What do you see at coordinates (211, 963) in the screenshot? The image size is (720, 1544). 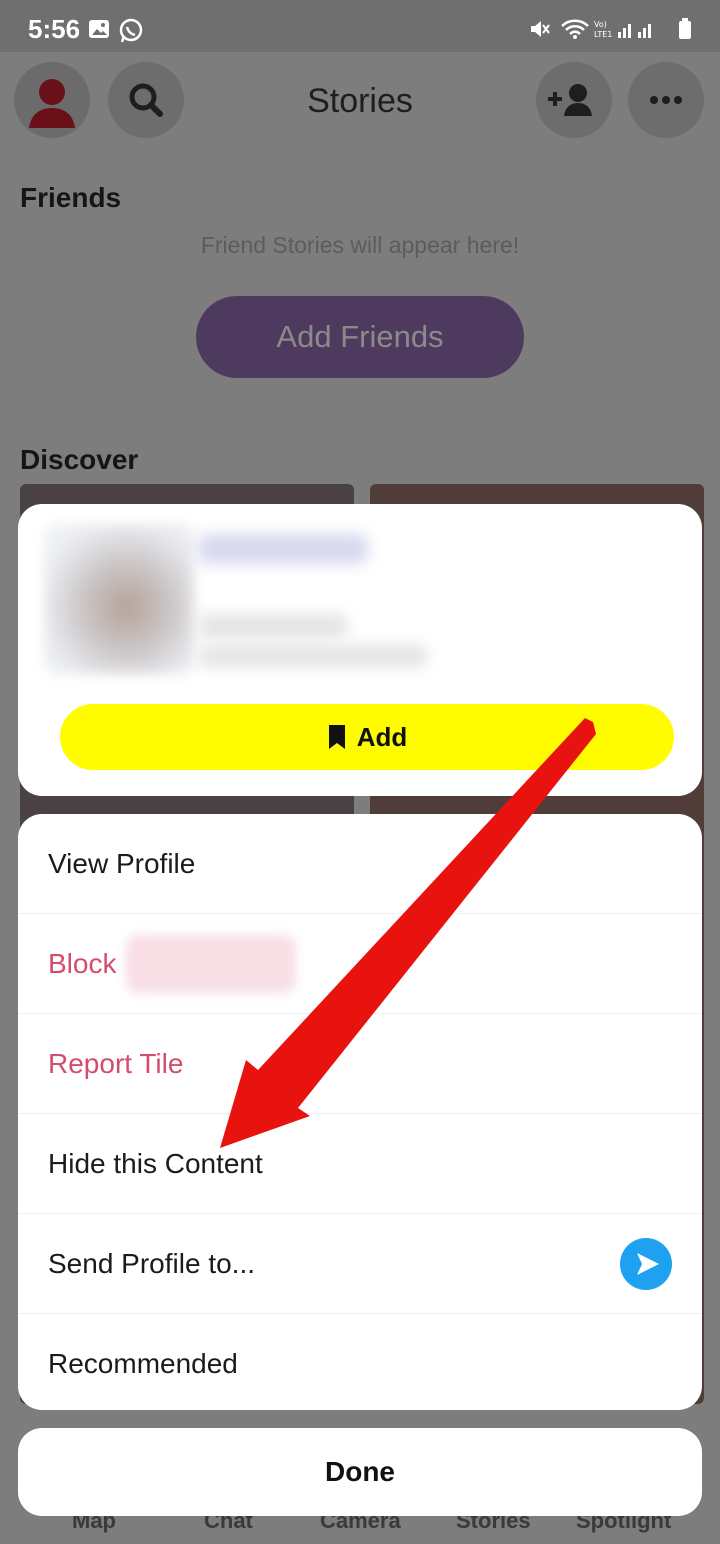 I see `blurred-username` at bounding box center [211, 963].